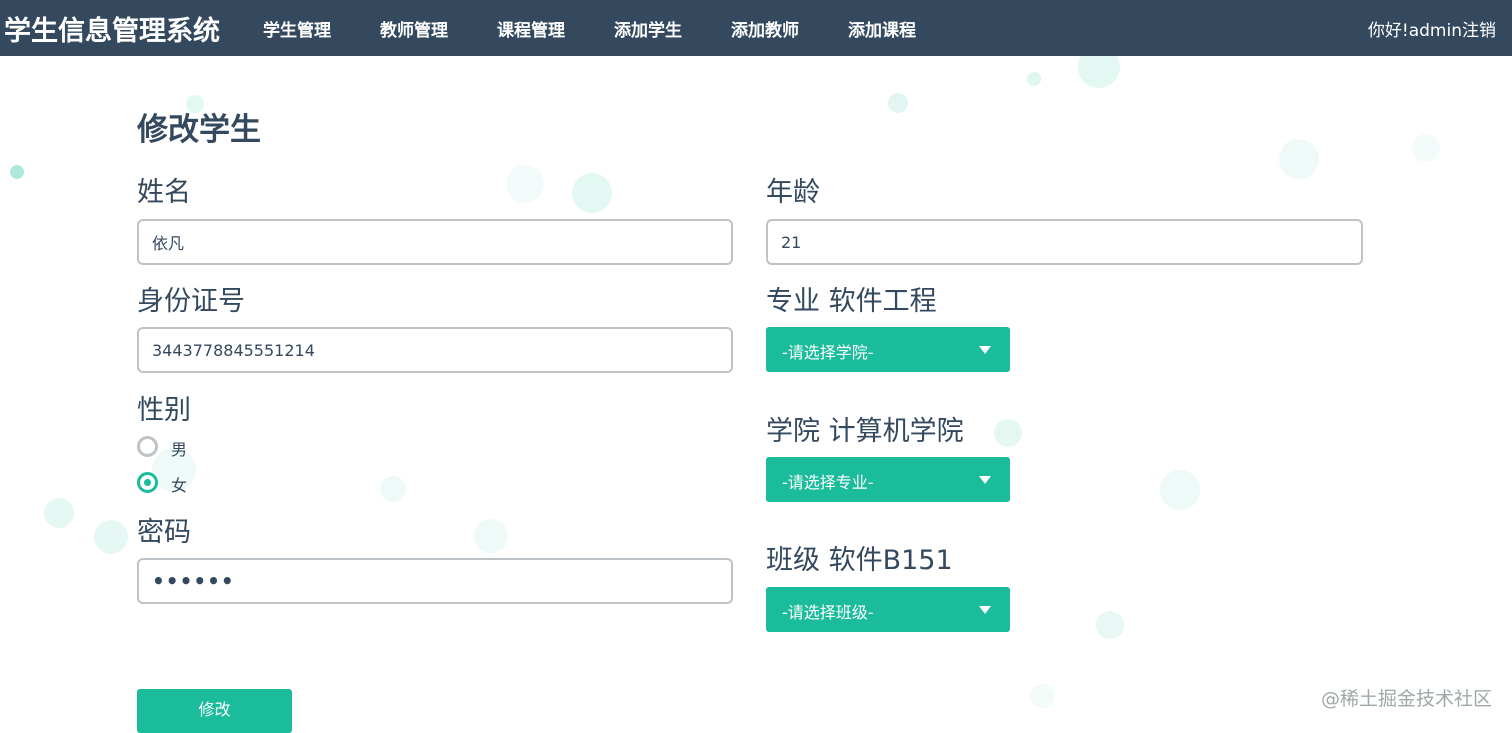 This screenshot has height=733, width=1512. Describe the element at coordinates (147, 446) in the screenshot. I see `radio-male-circle` at that location.